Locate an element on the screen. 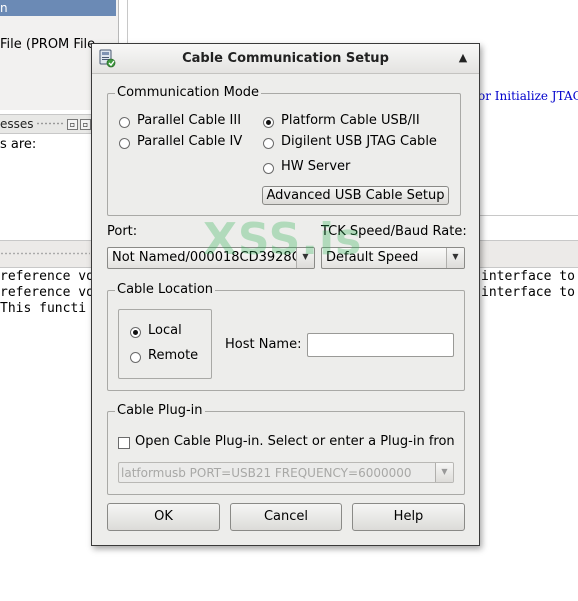 The height and width of the screenshot is (601, 578). console-line: This functi is located at coordinates (43, 308).